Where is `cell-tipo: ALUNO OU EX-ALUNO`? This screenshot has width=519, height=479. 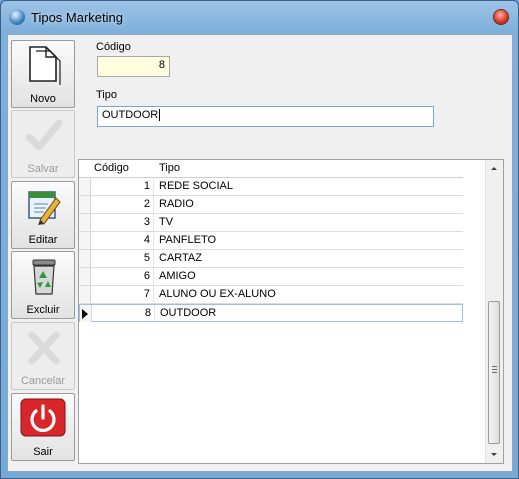 cell-tipo: ALUNO OU EX-ALUNO is located at coordinates (217, 294).